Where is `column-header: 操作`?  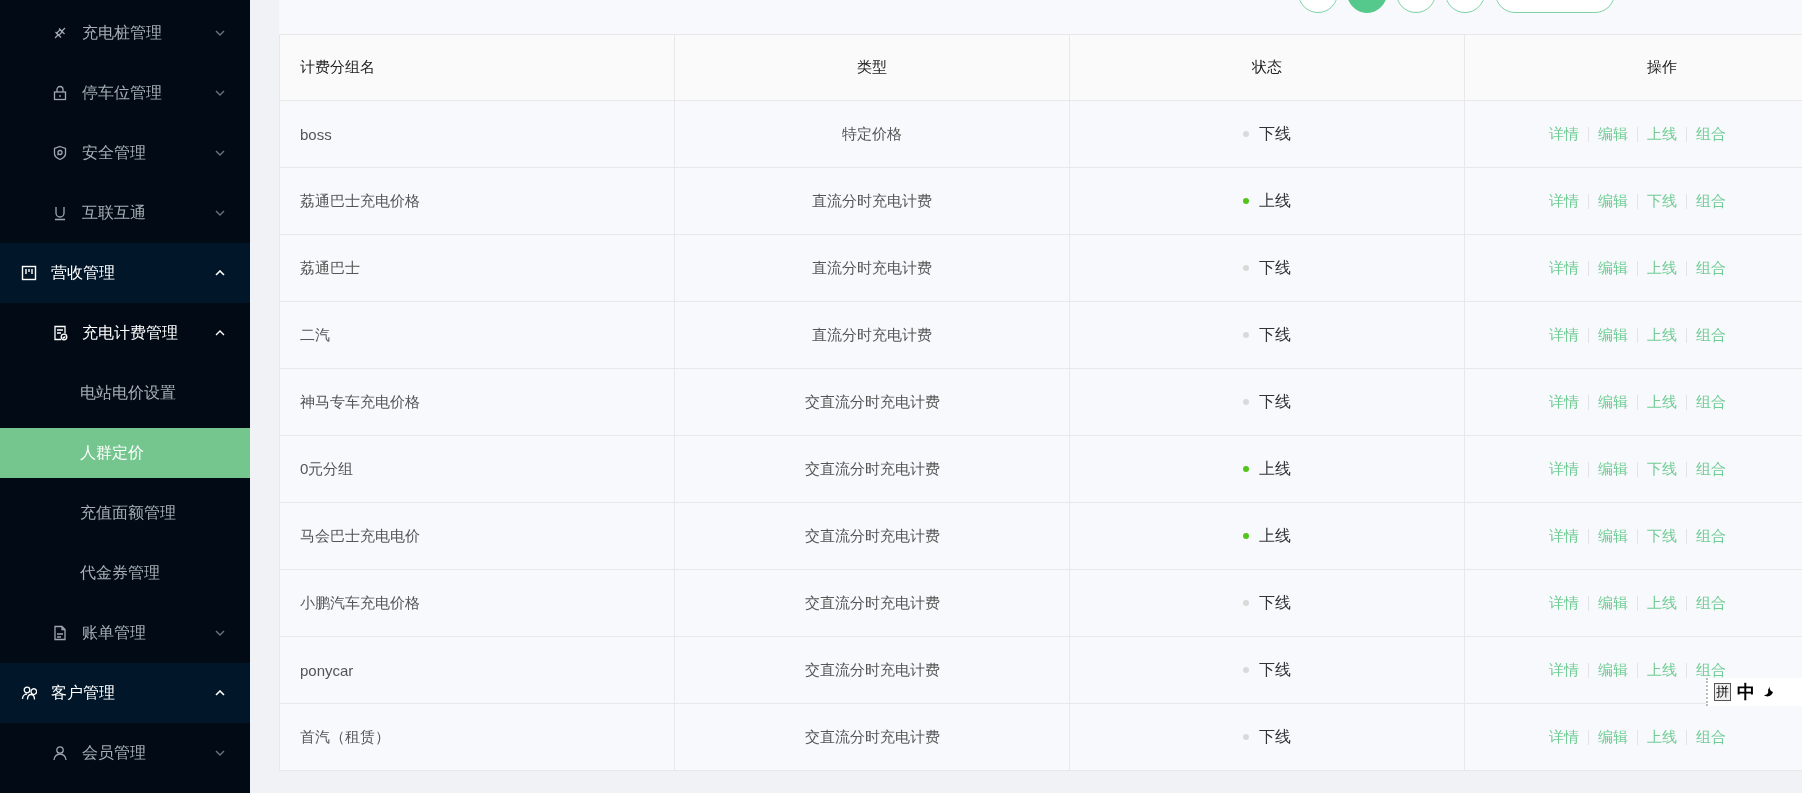
column-header: 操作 is located at coordinates (1633, 67).